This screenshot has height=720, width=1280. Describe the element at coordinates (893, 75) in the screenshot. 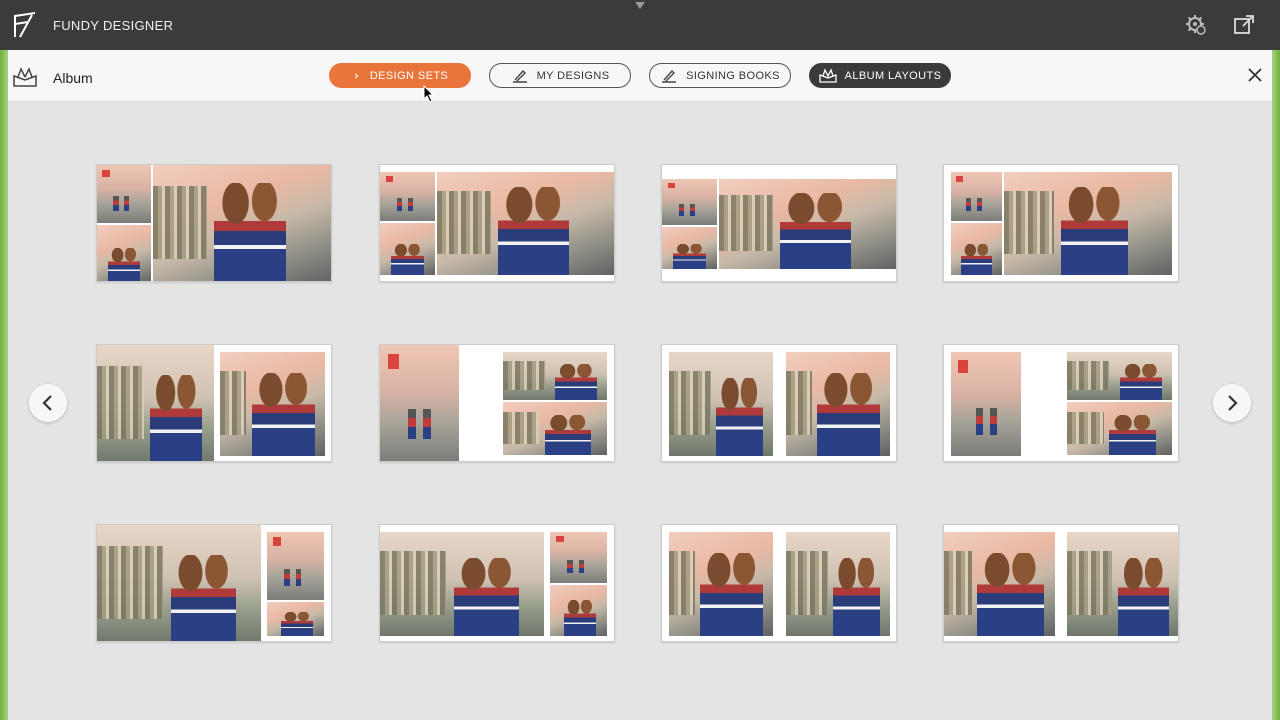

I see `tab-label: ALBUM LAYOUTS` at that location.